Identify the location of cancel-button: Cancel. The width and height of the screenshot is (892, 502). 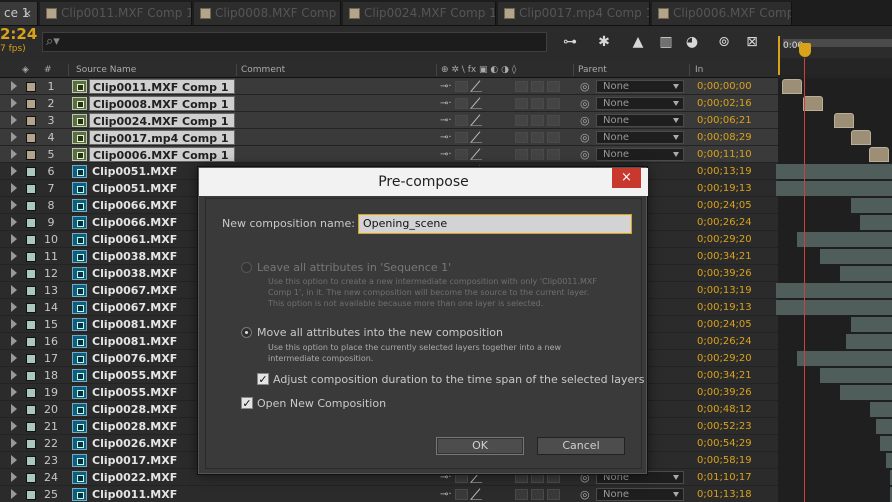
(581, 446).